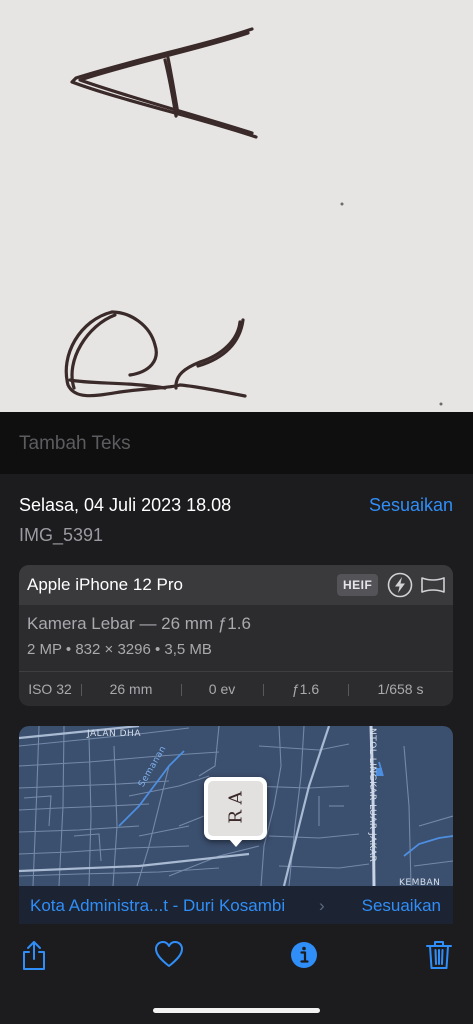 This screenshot has width=473, height=1024. Describe the element at coordinates (61, 535) in the screenshot. I see `photo-filename: IMG_5391` at that location.